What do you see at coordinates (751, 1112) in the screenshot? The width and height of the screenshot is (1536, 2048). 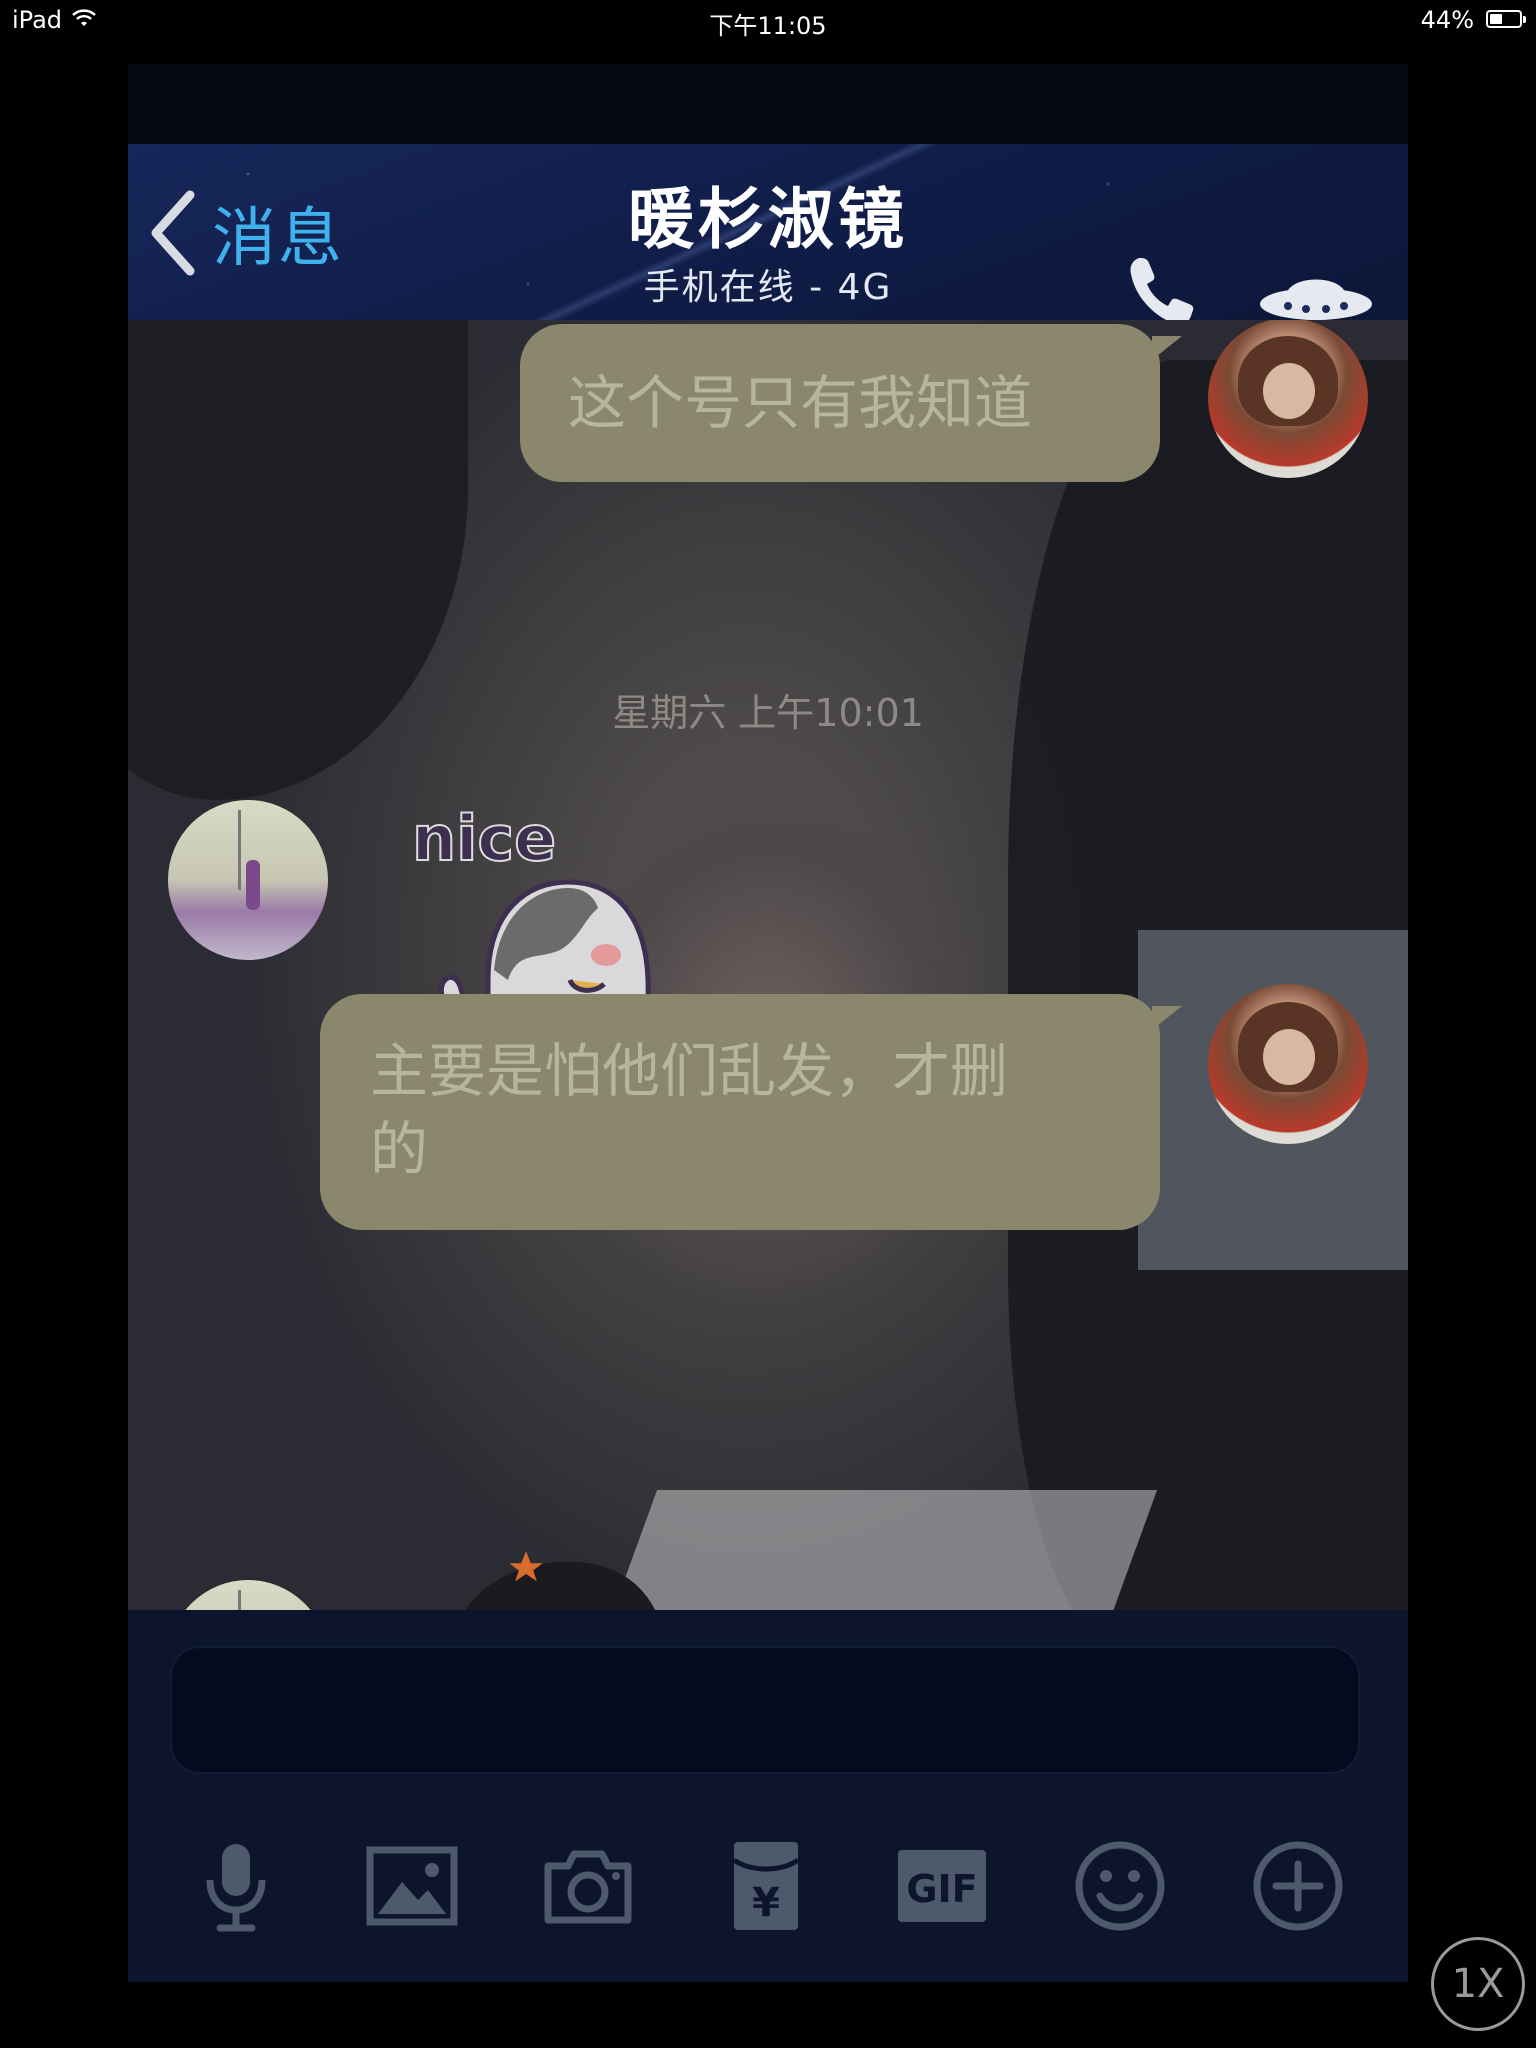 I see `message-bubble: 主要是怕他们乱发，才删 的` at bounding box center [751, 1112].